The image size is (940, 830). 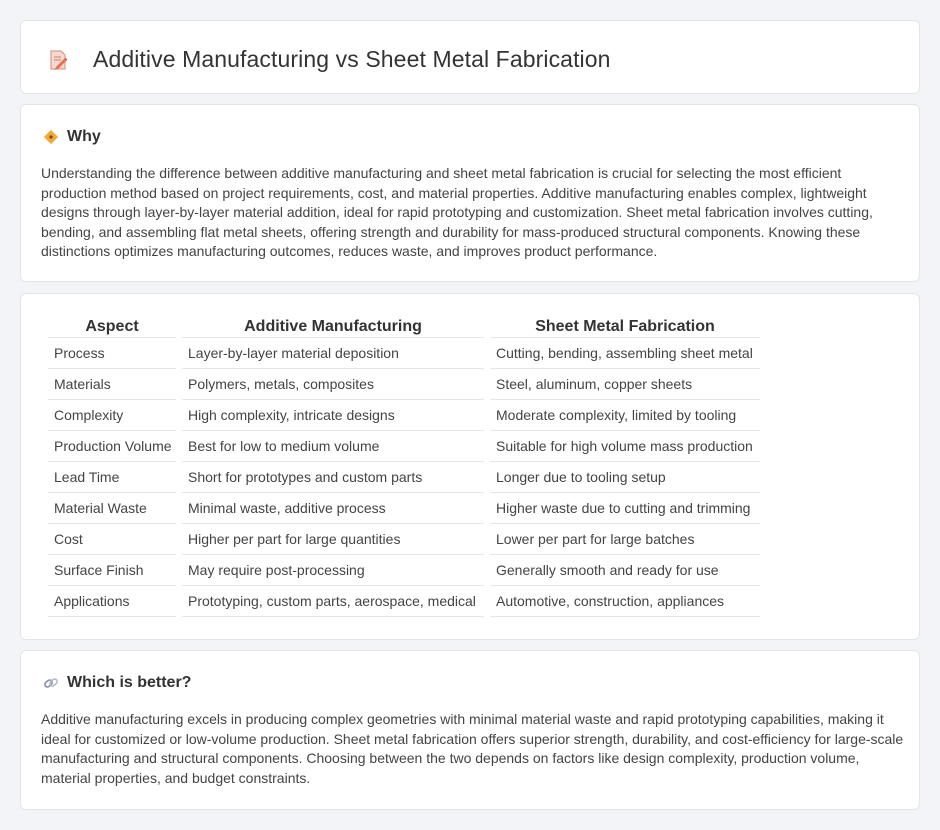 What do you see at coordinates (112, 477) in the screenshot?
I see `aspect-cell: Lead Time` at bounding box center [112, 477].